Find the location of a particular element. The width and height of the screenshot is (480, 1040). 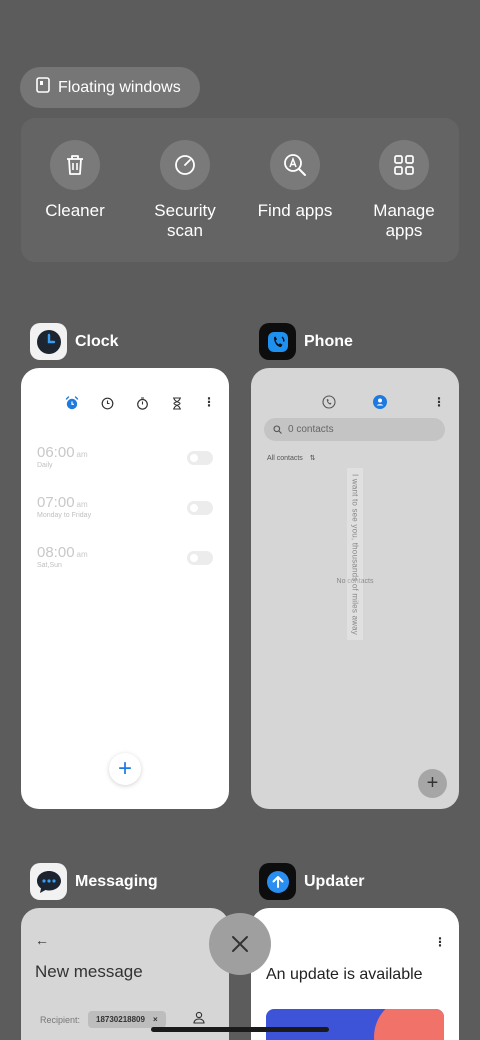

cleaner-button: Cleaner is located at coordinates (75, 180).